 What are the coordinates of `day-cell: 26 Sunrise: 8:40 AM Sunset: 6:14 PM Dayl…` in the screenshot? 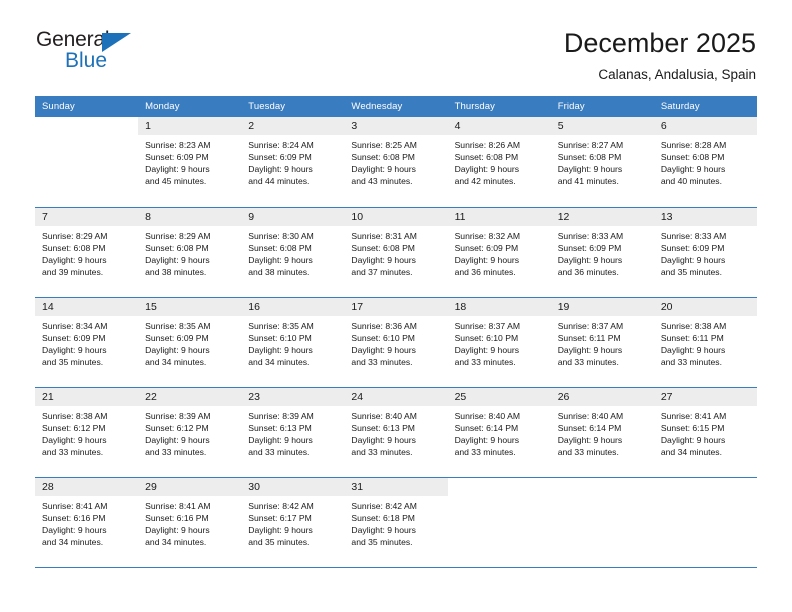 It's located at (602, 432).